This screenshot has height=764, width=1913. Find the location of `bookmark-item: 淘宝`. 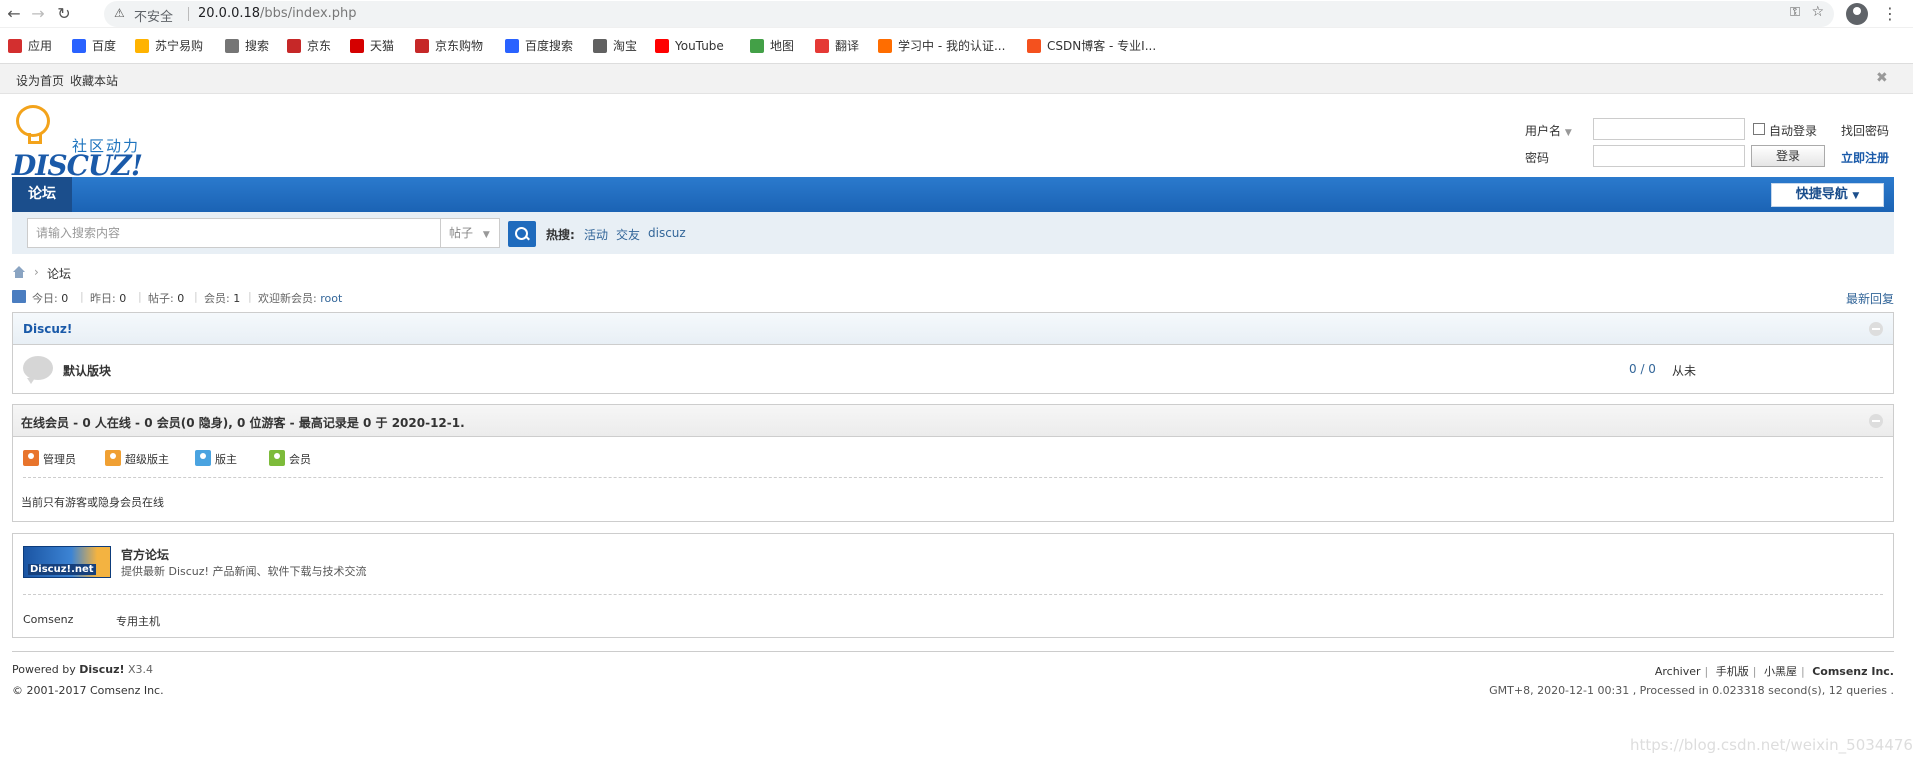

bookmark-item: 淘宝 is located at coordinates (615, 46).